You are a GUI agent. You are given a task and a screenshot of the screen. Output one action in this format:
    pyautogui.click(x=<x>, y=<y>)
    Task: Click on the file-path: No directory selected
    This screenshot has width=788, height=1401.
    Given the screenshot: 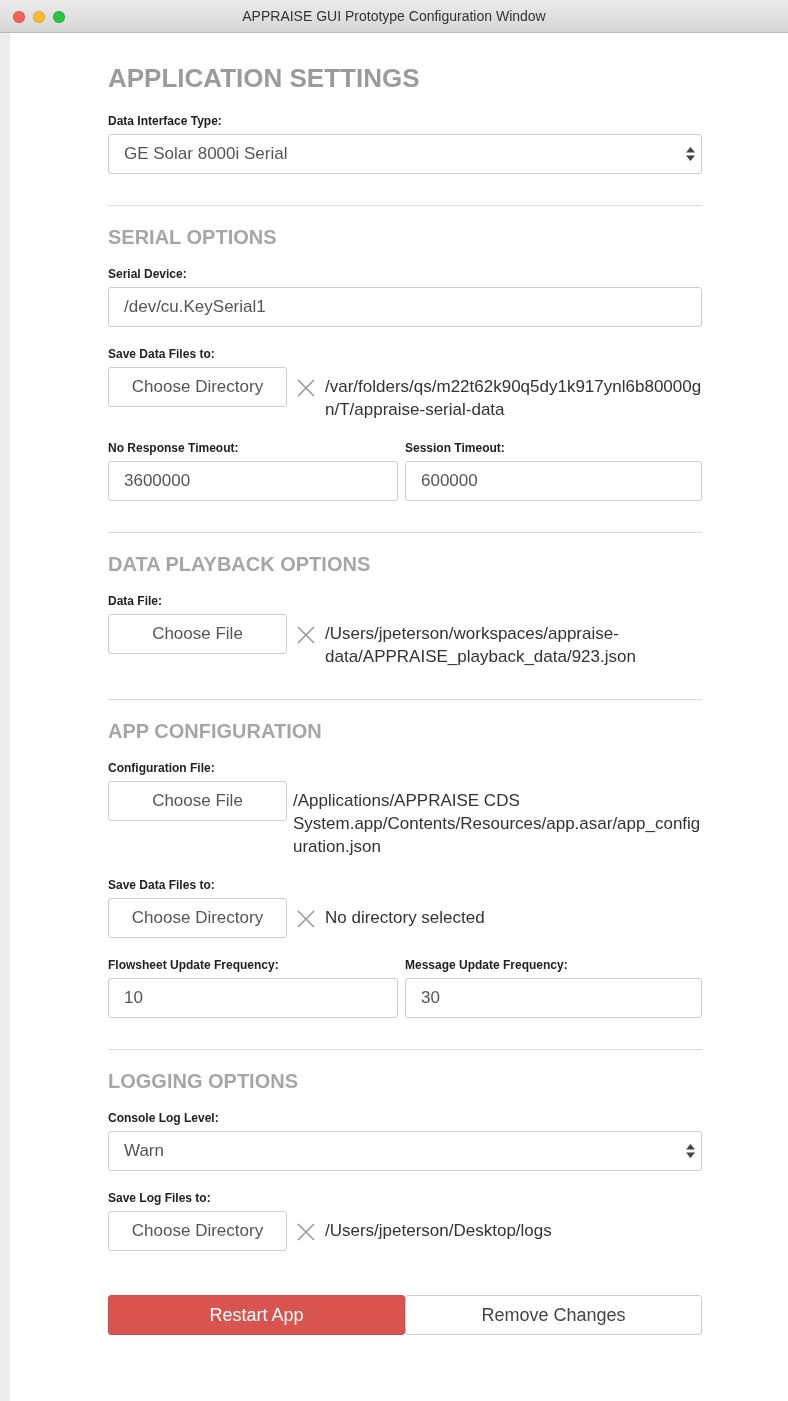 What is the action you would take?
    pyautogui.click(x=405, y=918)
    